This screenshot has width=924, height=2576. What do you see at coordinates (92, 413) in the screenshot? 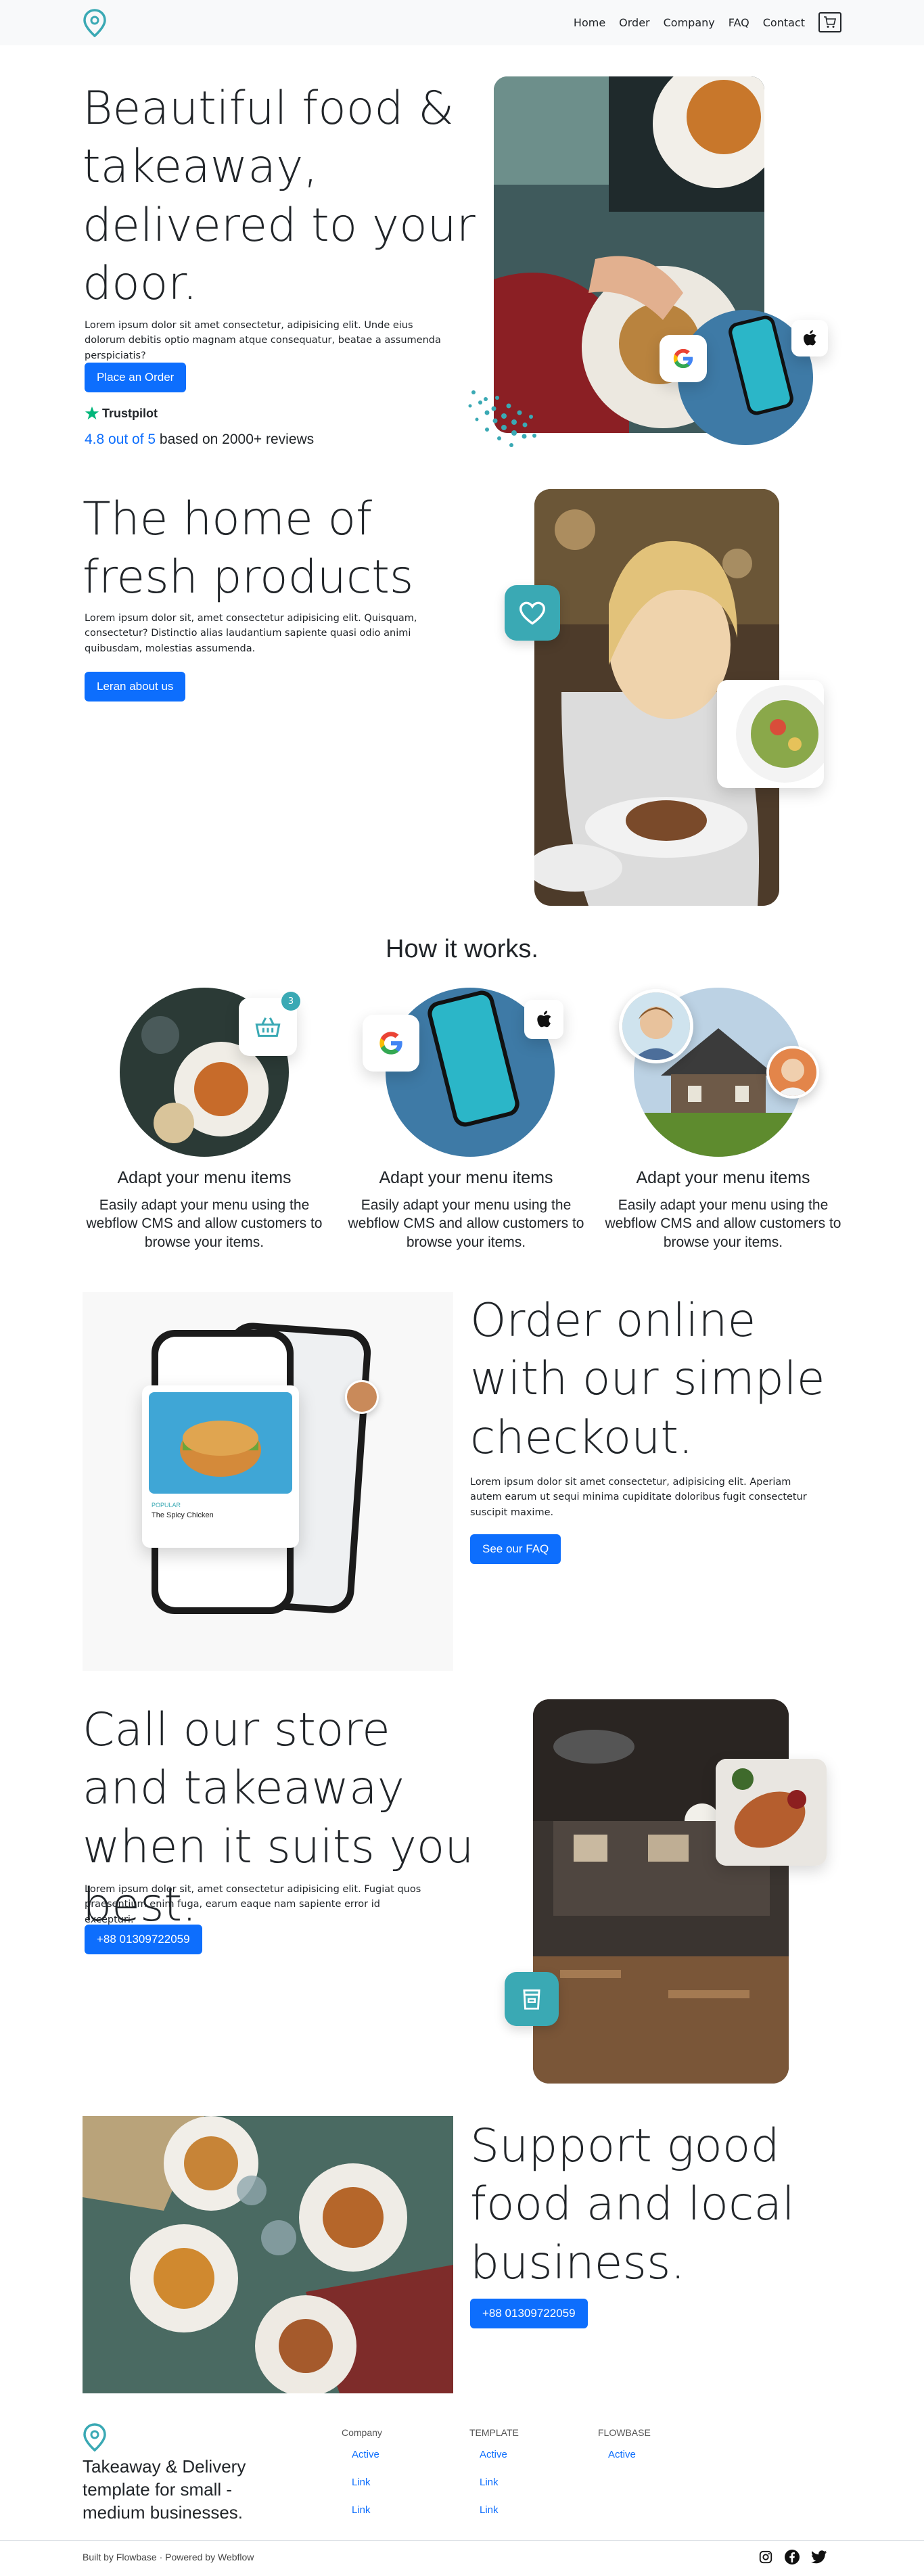
I see `star-icon` at bounding box center [92, 413].